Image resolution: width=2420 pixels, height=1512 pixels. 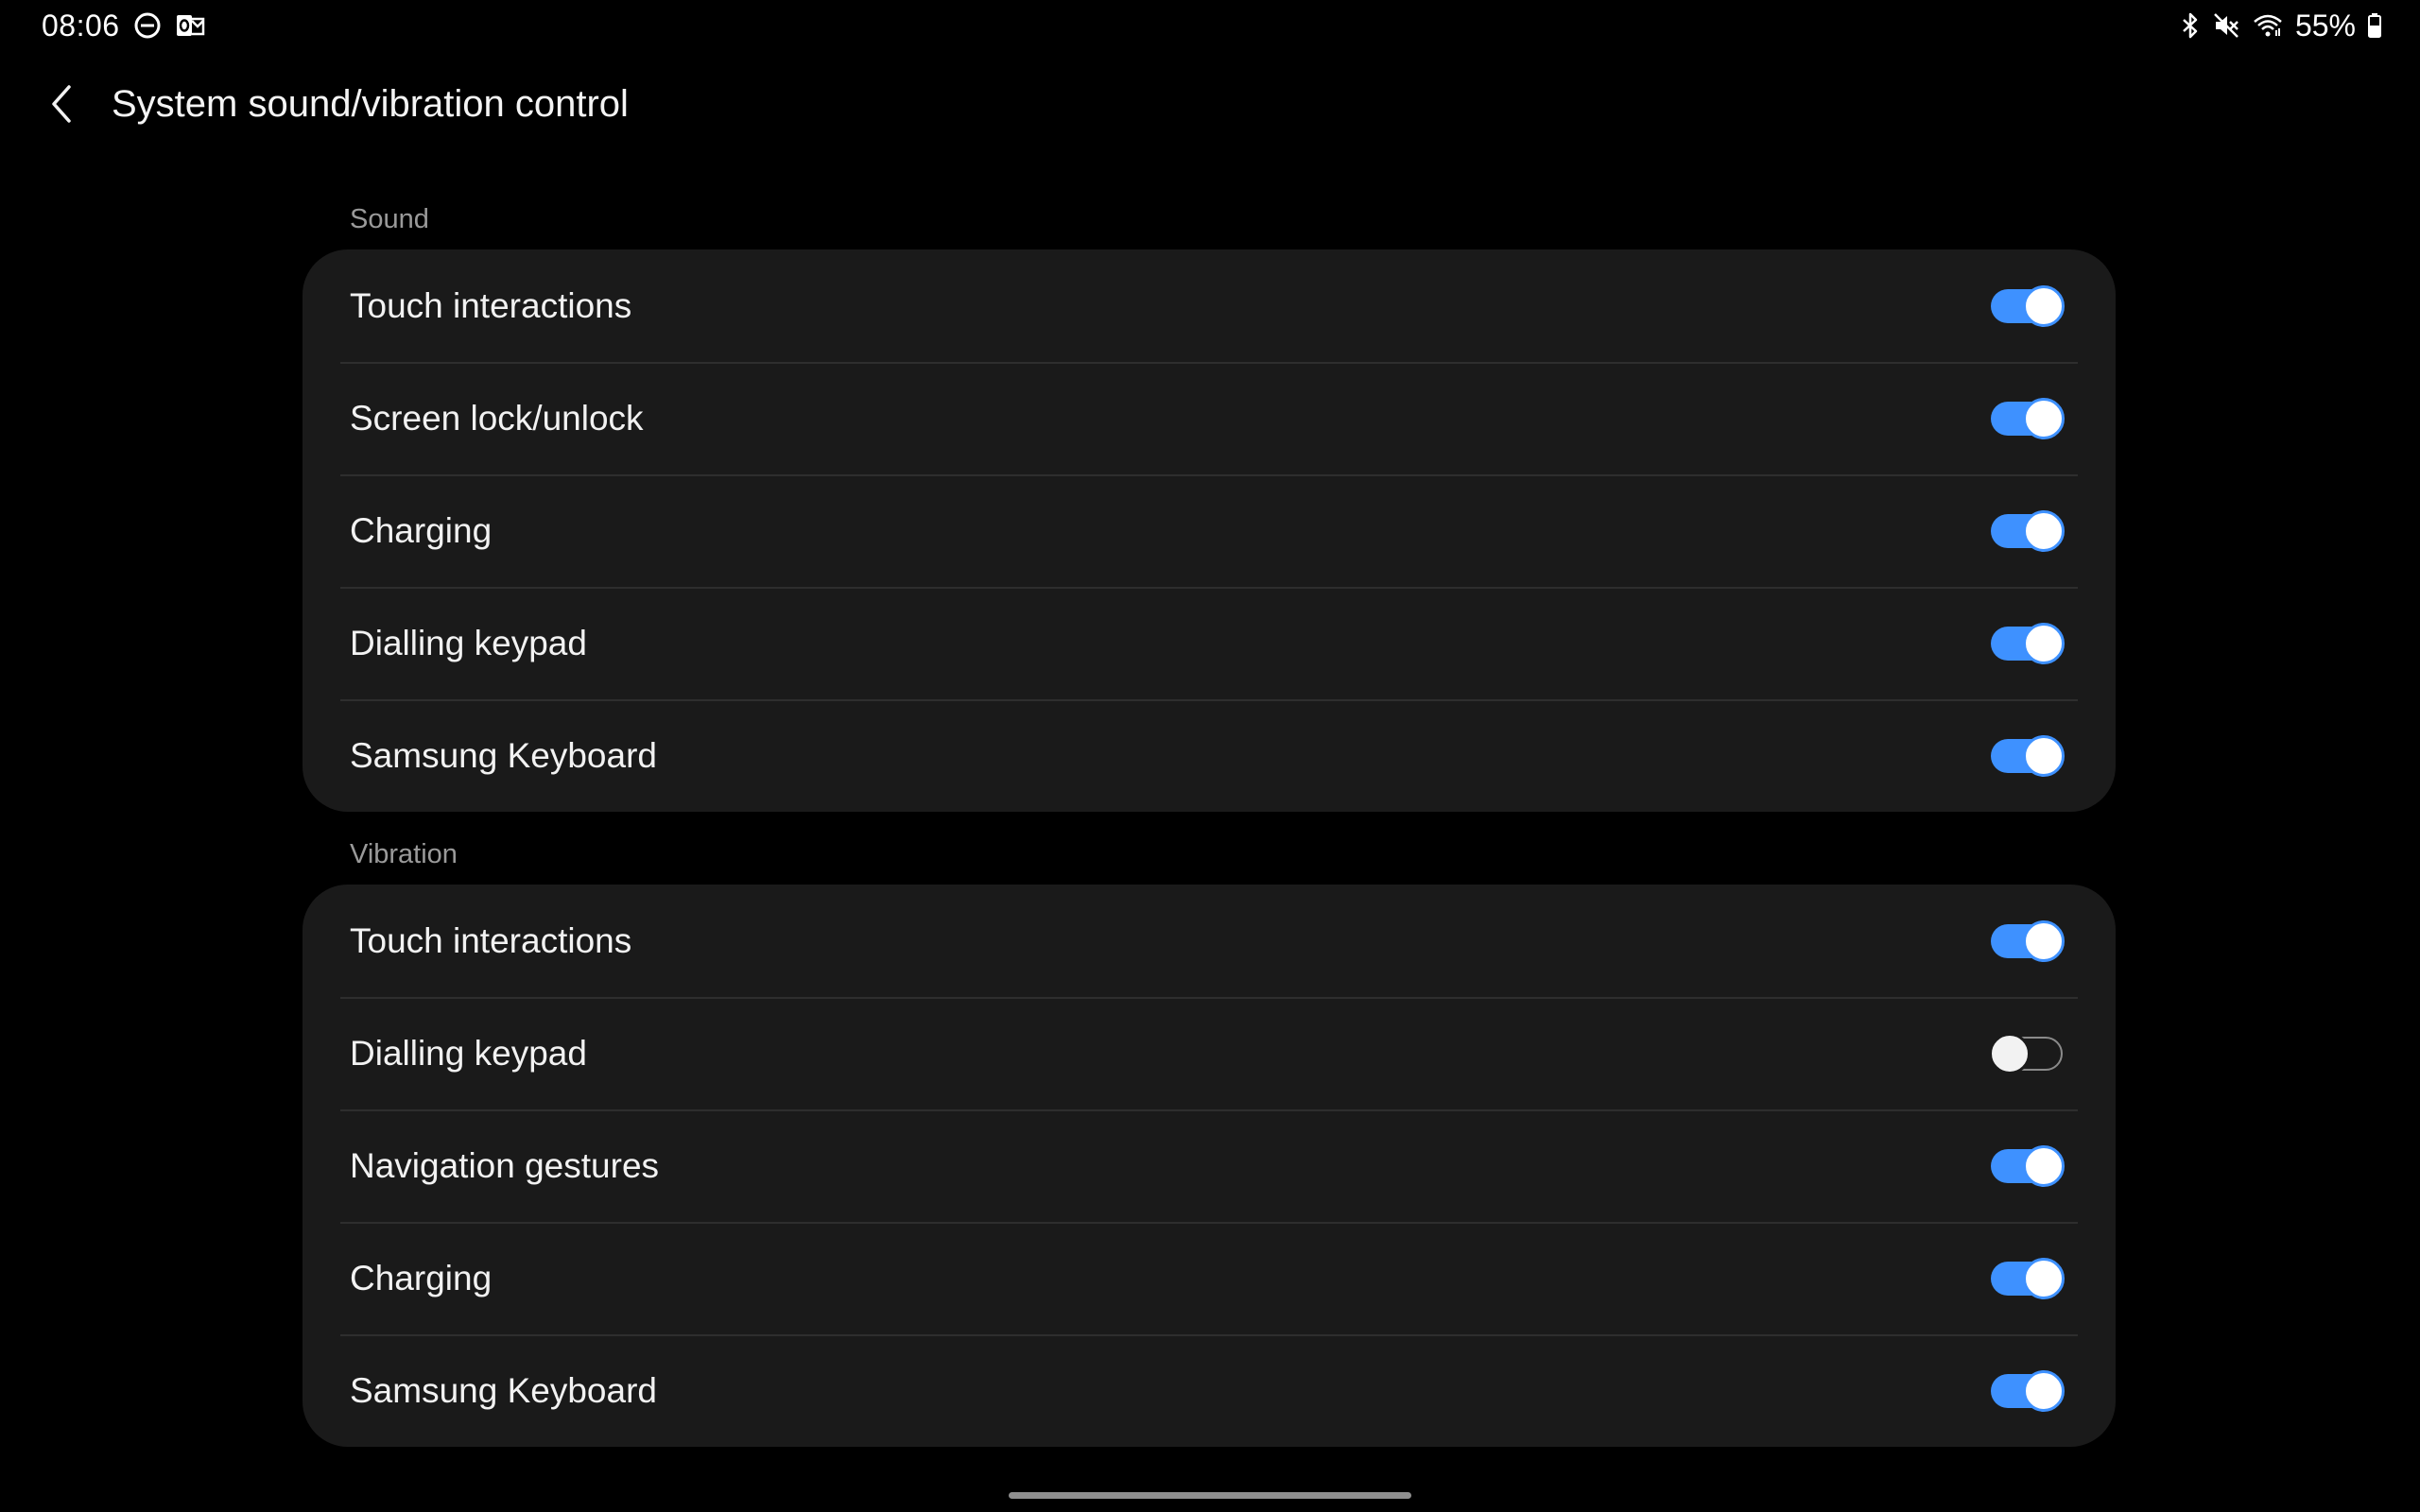 I want to click on row-label: Screen lock/unlock, so click(x=497, y=418).